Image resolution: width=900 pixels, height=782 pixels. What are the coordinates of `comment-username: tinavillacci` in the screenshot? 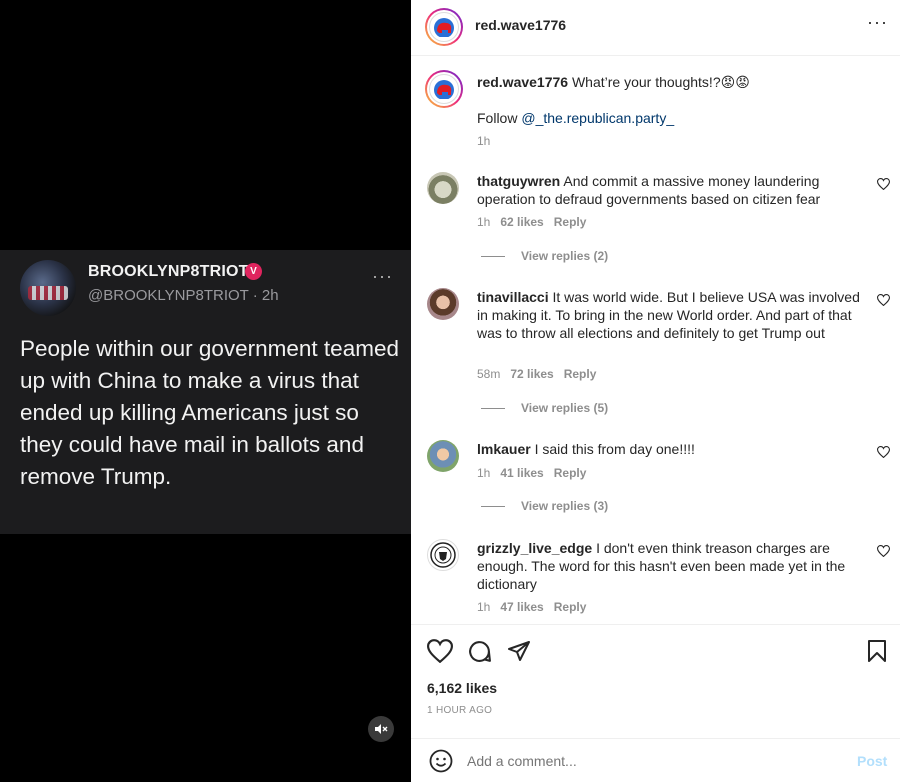 It's located at (513, 297).